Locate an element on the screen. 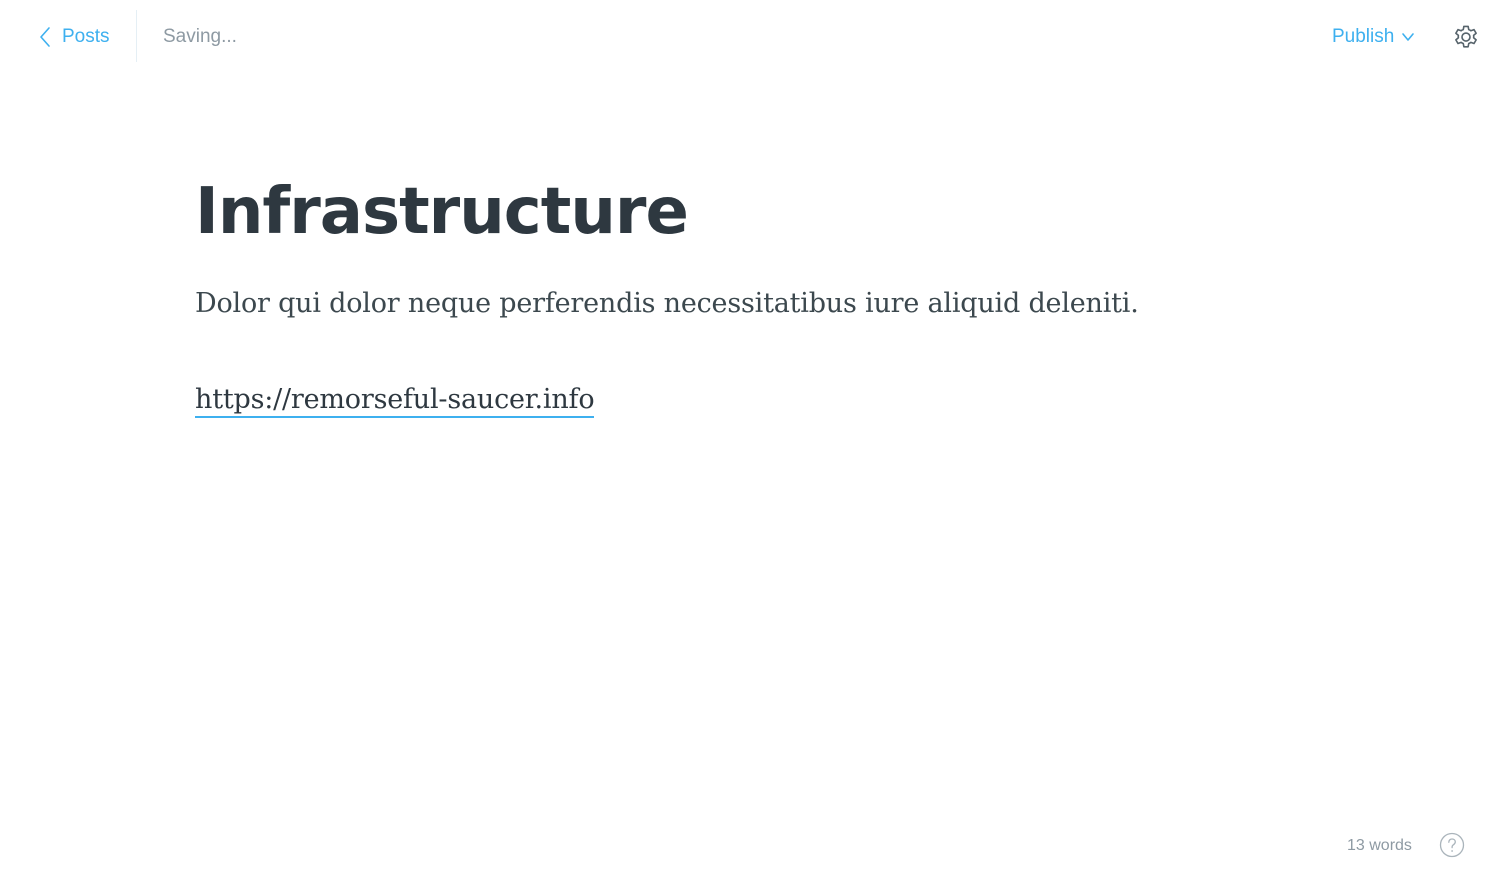  post-link: https://remorseful-saucer.info is located at coordinates (395, 401).